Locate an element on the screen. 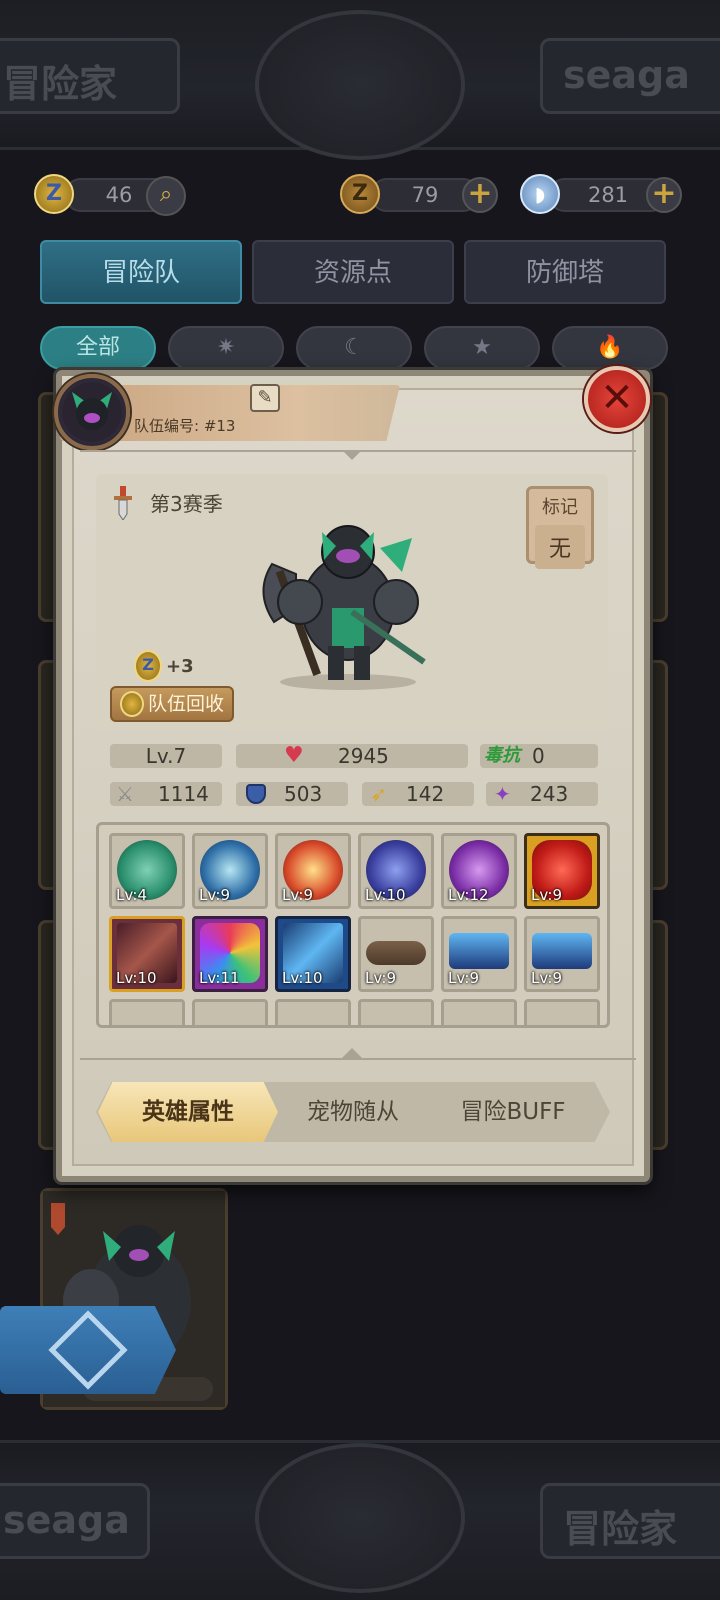 The height and width of the screenshot is (1600, 720). hp-stat: ♥ 2945 is located at coordinates (352, 756).